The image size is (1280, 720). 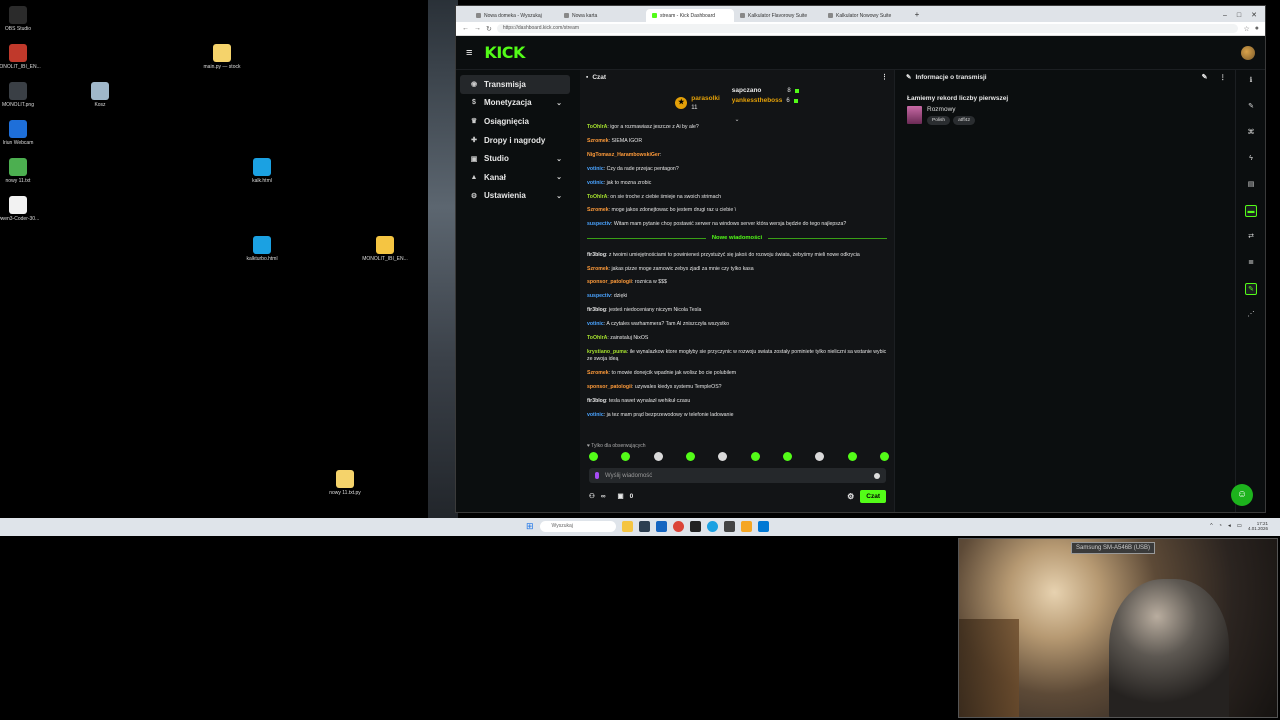 What do you see at coordinates (24, 95) in the screenshot?
I see `desktop-icon: MONOLIT.png` at bounding box center [24, 95].